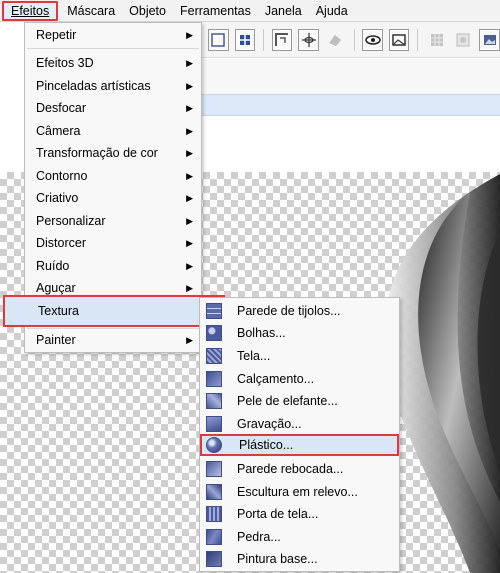 Image resolution: width=500 pixels, height=573 pixels. Describe the element at coordinates (436, 40) in the screenshot. I see `grid-icon` at that location.